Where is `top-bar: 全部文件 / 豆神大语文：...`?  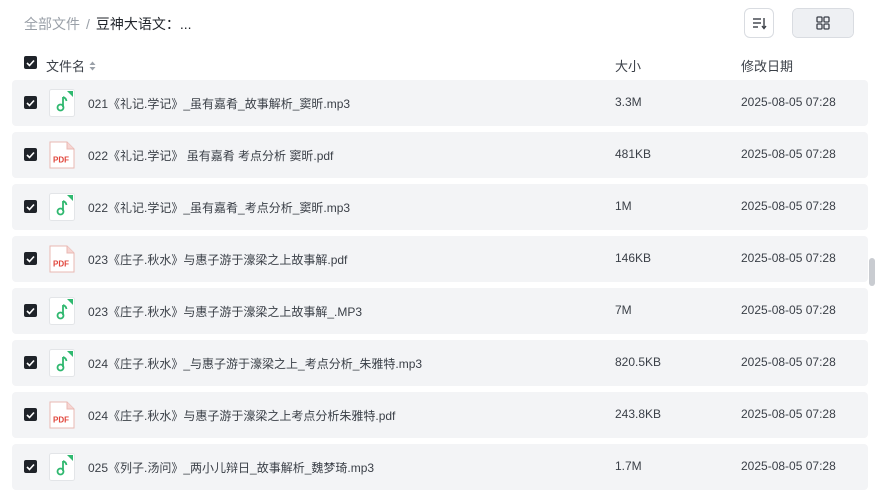
top-bar: 全部文件 / 豆神大语文：... is located at coordinates (439, 24).